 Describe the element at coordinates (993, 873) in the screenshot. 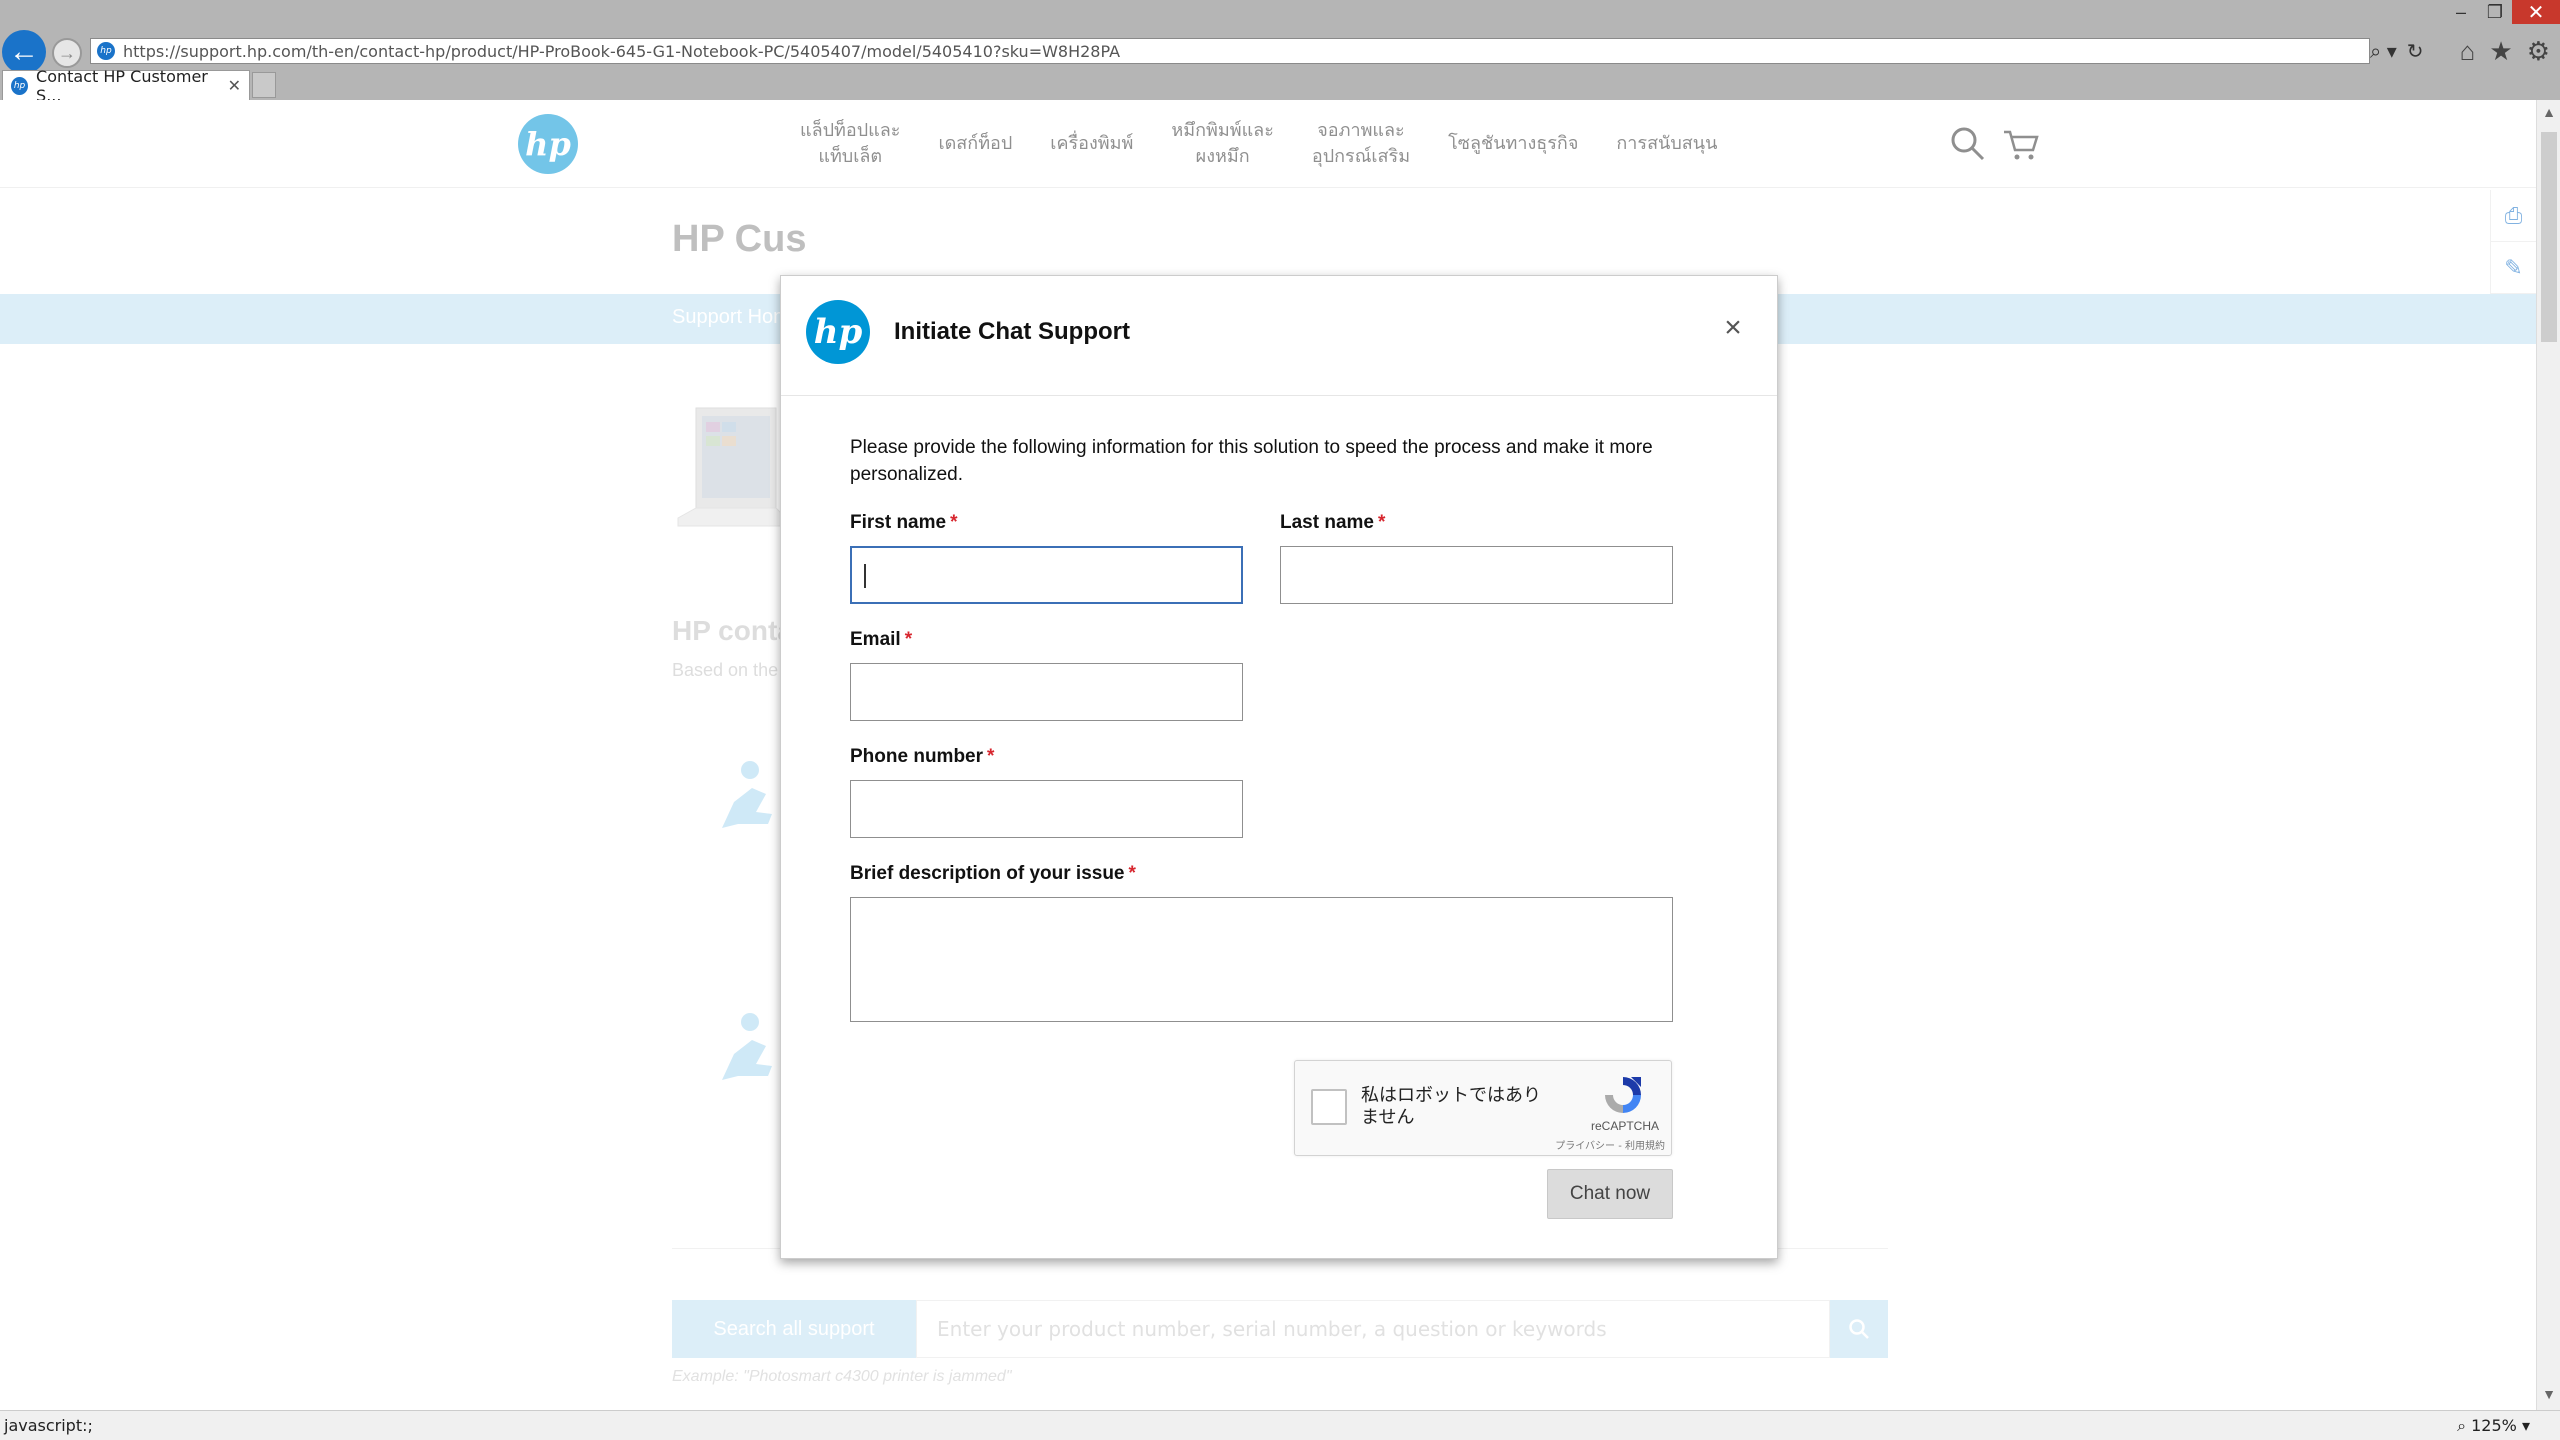

I see `issue-description-label: Brief description of your issue *` at that location.